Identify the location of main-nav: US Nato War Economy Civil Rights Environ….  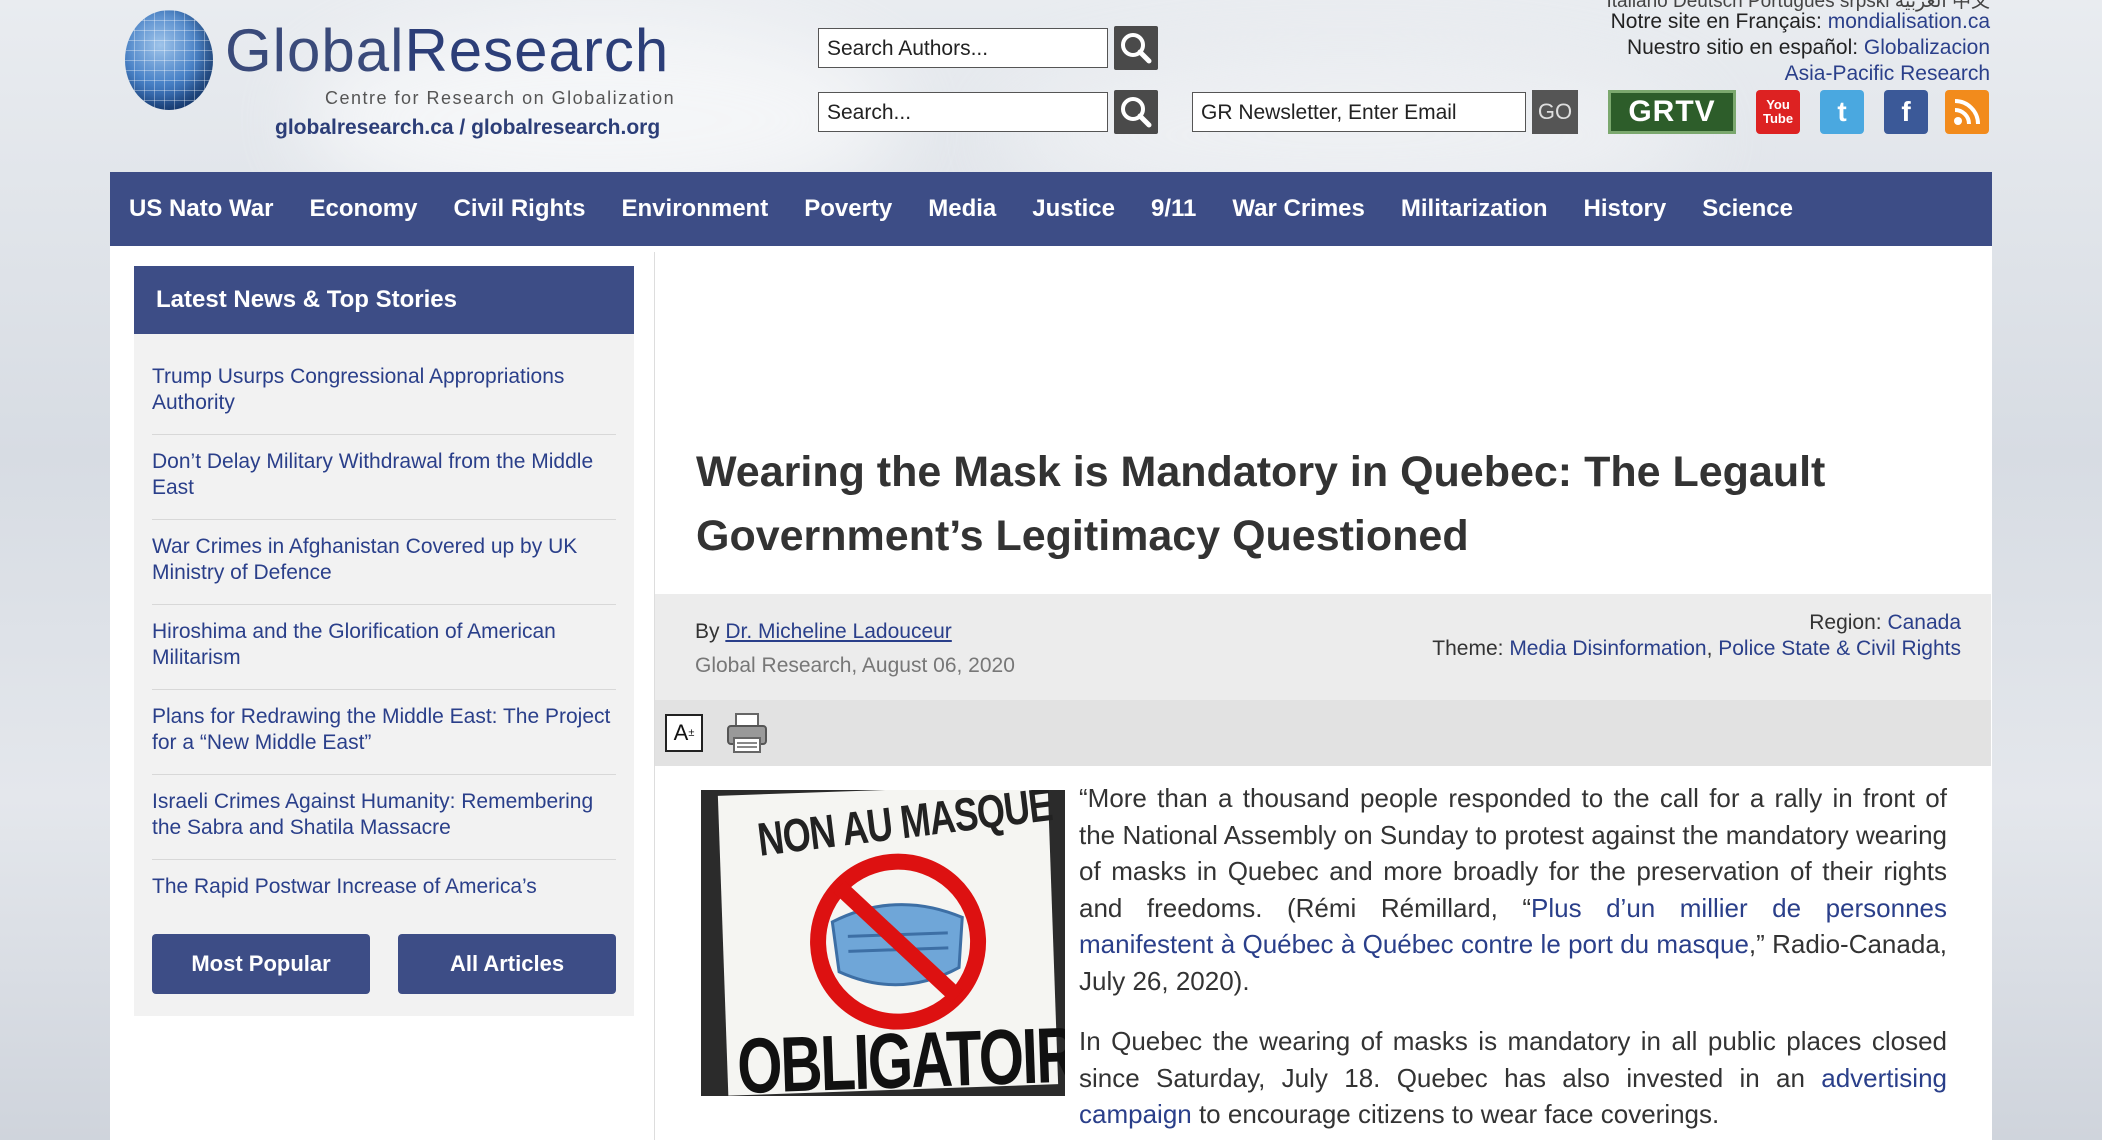
(1051, 209).